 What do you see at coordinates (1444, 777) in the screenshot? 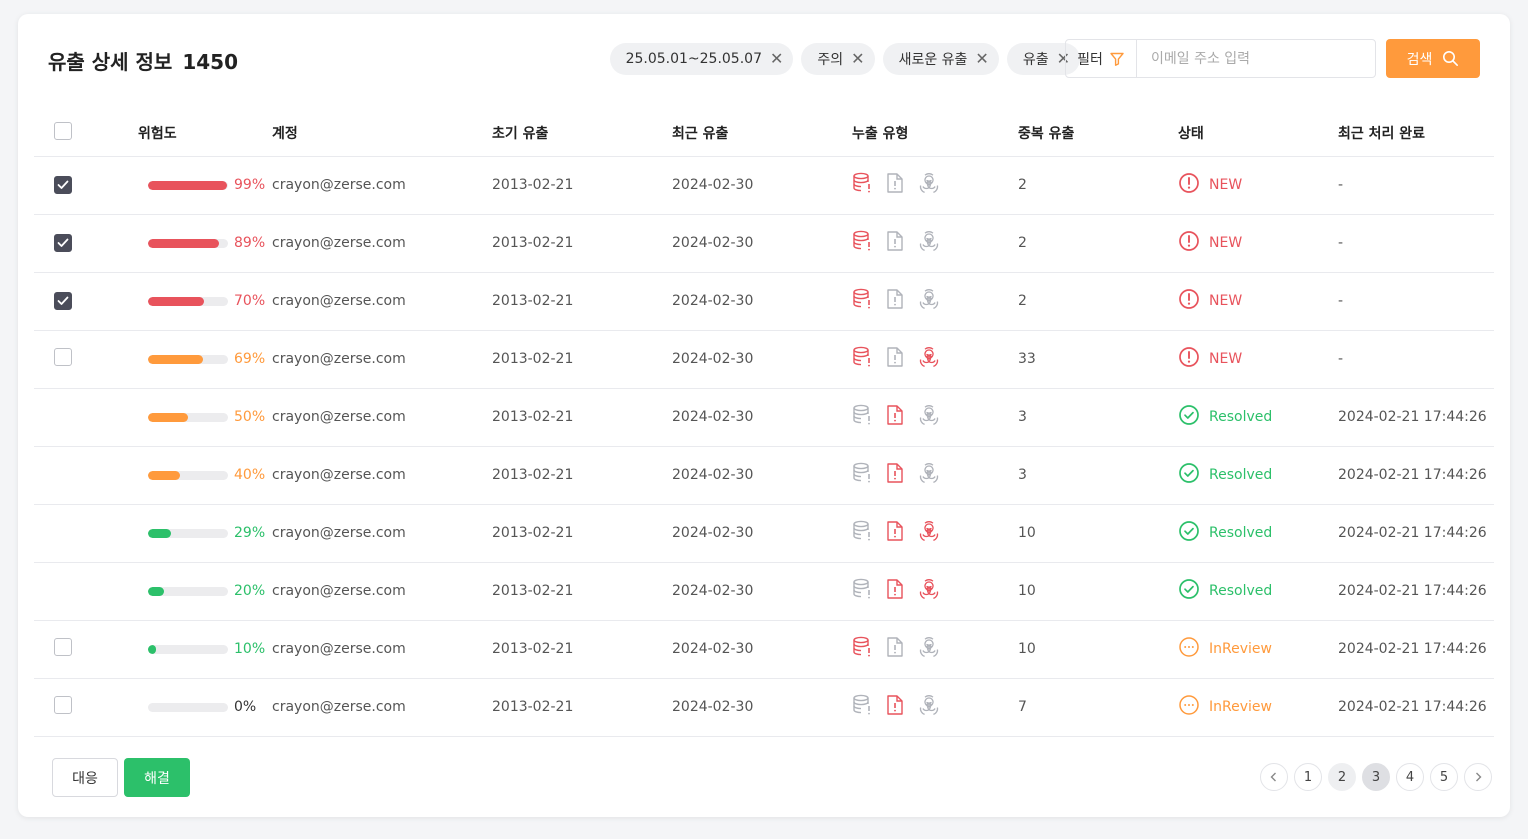
I see `page-button-5: 5` at bounding box center [1444, 777].